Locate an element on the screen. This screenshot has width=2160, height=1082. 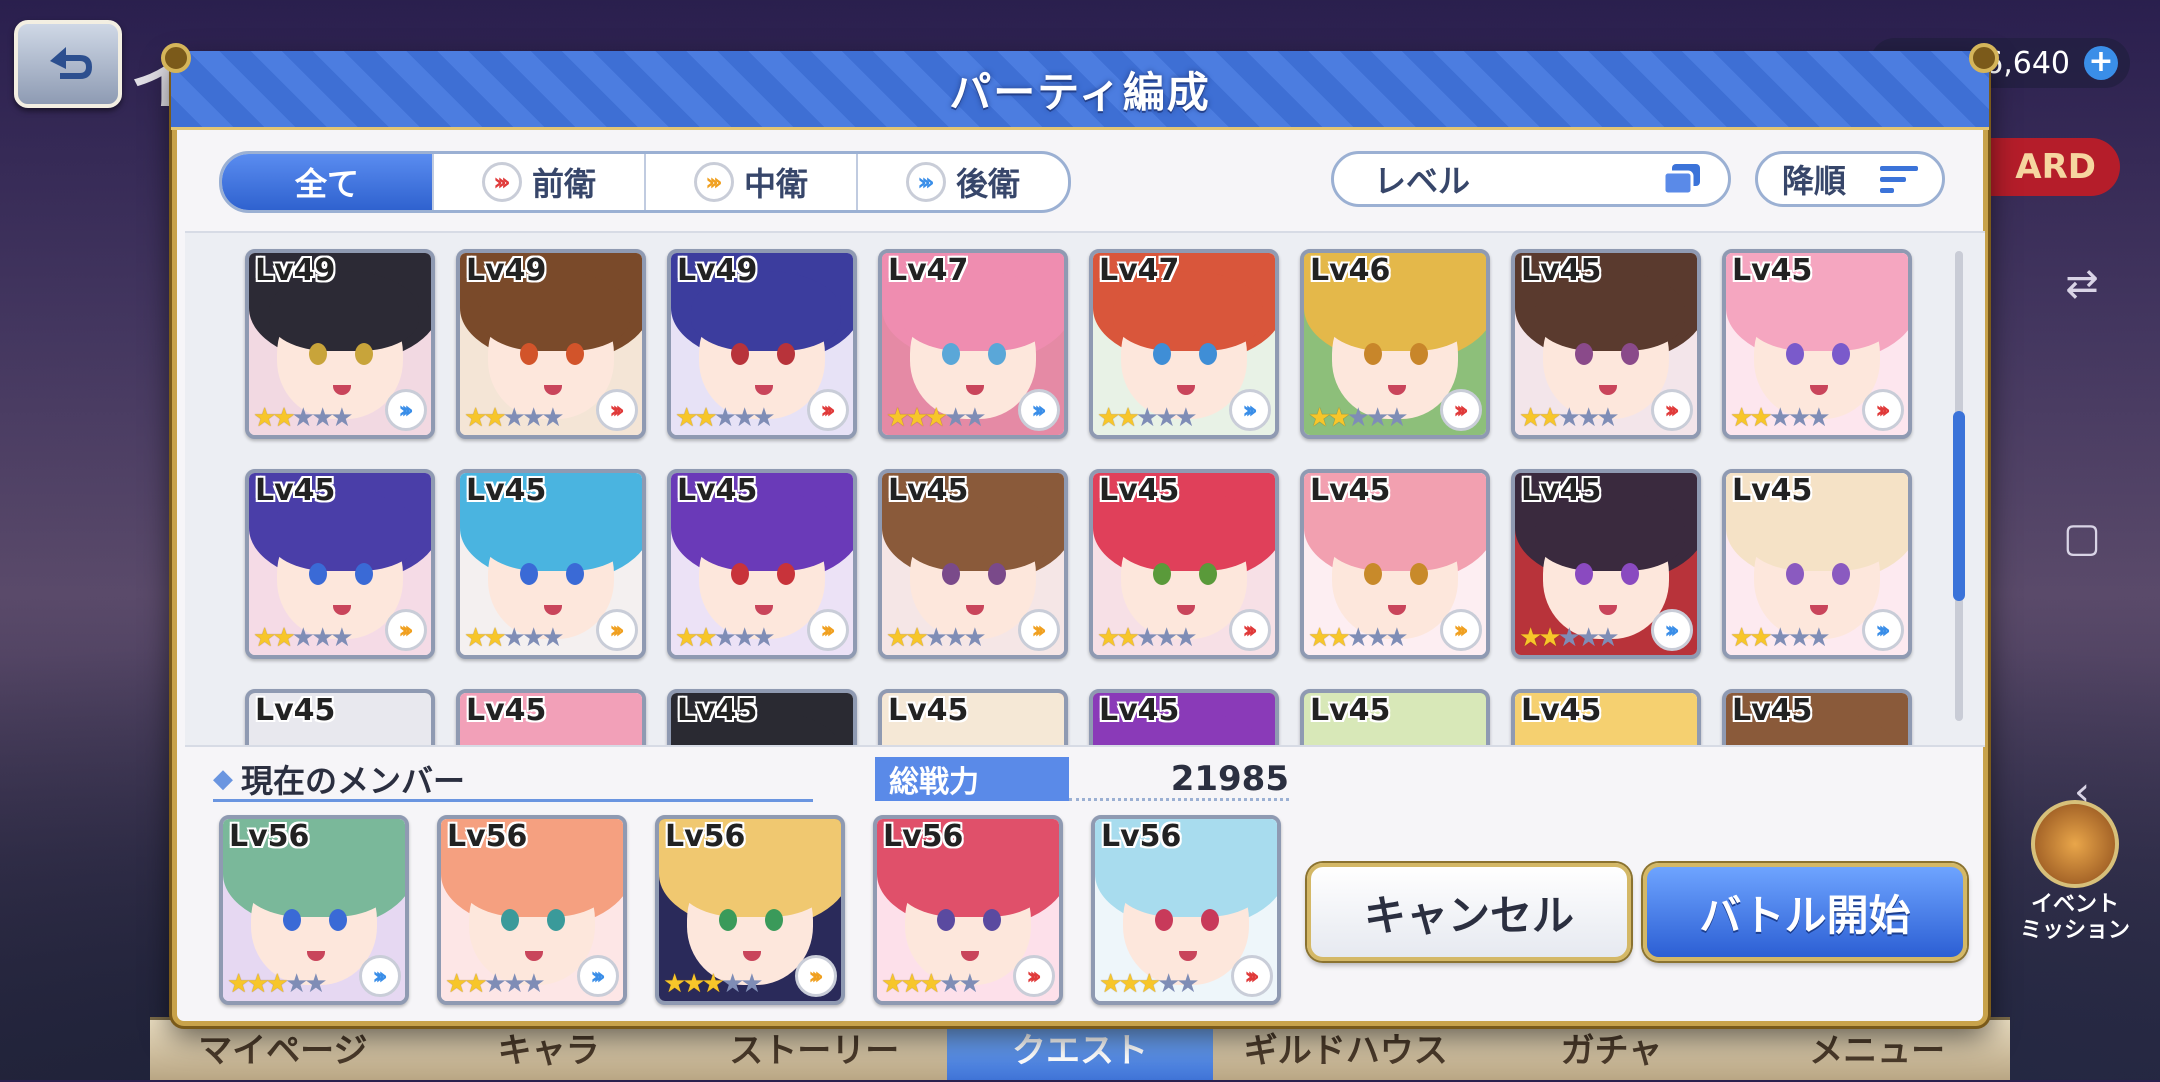
nav-item: ギルドハウス is located at coordinates (1346, 1050).